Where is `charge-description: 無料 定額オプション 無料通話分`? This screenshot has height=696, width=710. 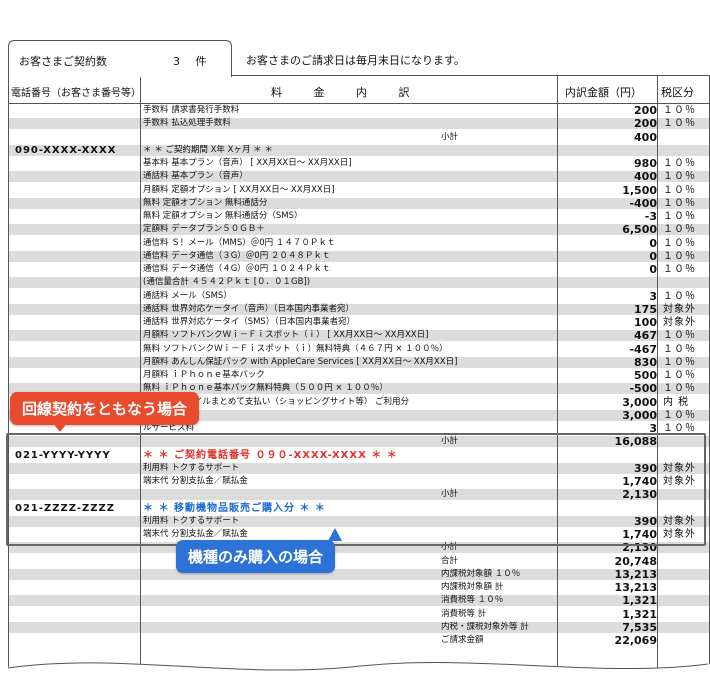 charge-description: 無料 定額オプション 無料通話分 is located at coordinates (205, 202).